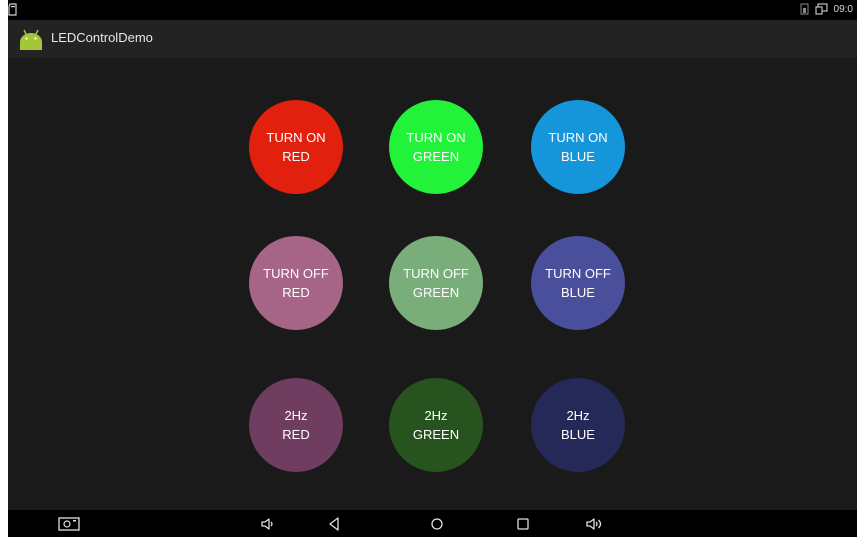 This screenshot has width=857, height=537. Describe the element at coordinates (432, 39) in the screenshot. I see `app-bar: LEDControlDemo` at that location.